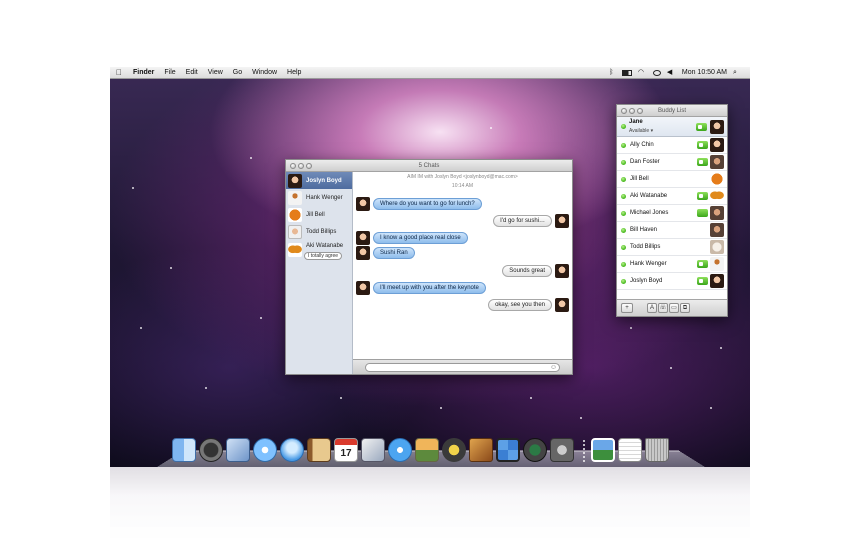  What do you see at coordinates (672, 213) in the screenshot?
I see `buddy-row: Michael Jones` at bounding box center [672, 213].